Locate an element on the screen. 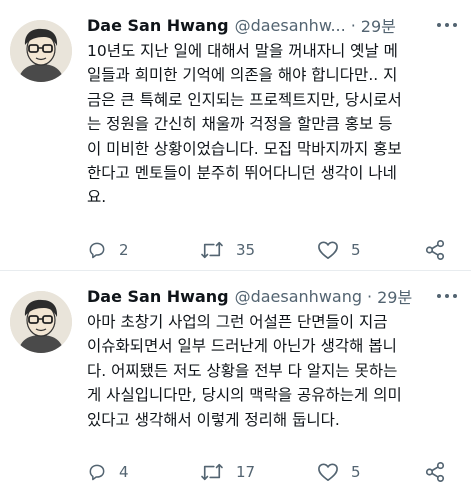 Image resolution: width=471 pixels, height=504 pixels. reply-count: 4 is located at coordinates (124, 472).